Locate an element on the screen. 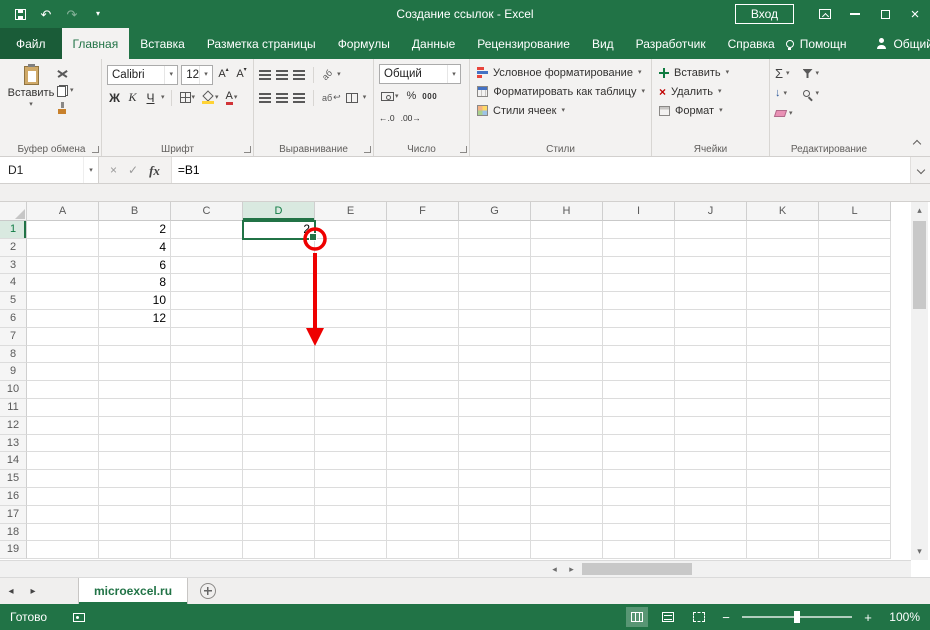 The height and width of the screenshot is (630, 930). tab-формулы: Формулы is located at coordinates (364, 43).